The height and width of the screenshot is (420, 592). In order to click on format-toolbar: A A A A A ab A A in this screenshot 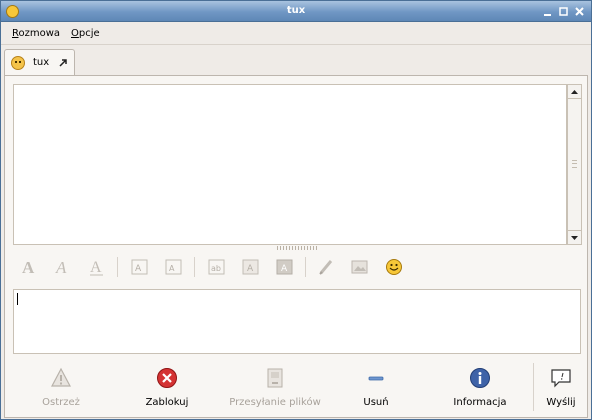, I will do `click(297, 268)`.